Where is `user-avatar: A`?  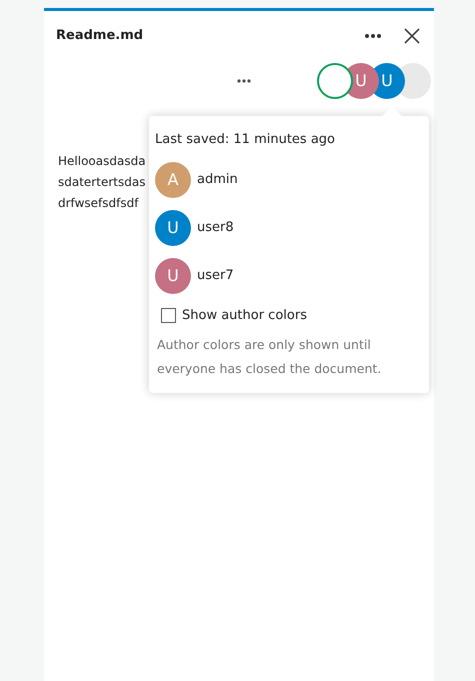 user-avatar: A is located at coordinates (173, 180).